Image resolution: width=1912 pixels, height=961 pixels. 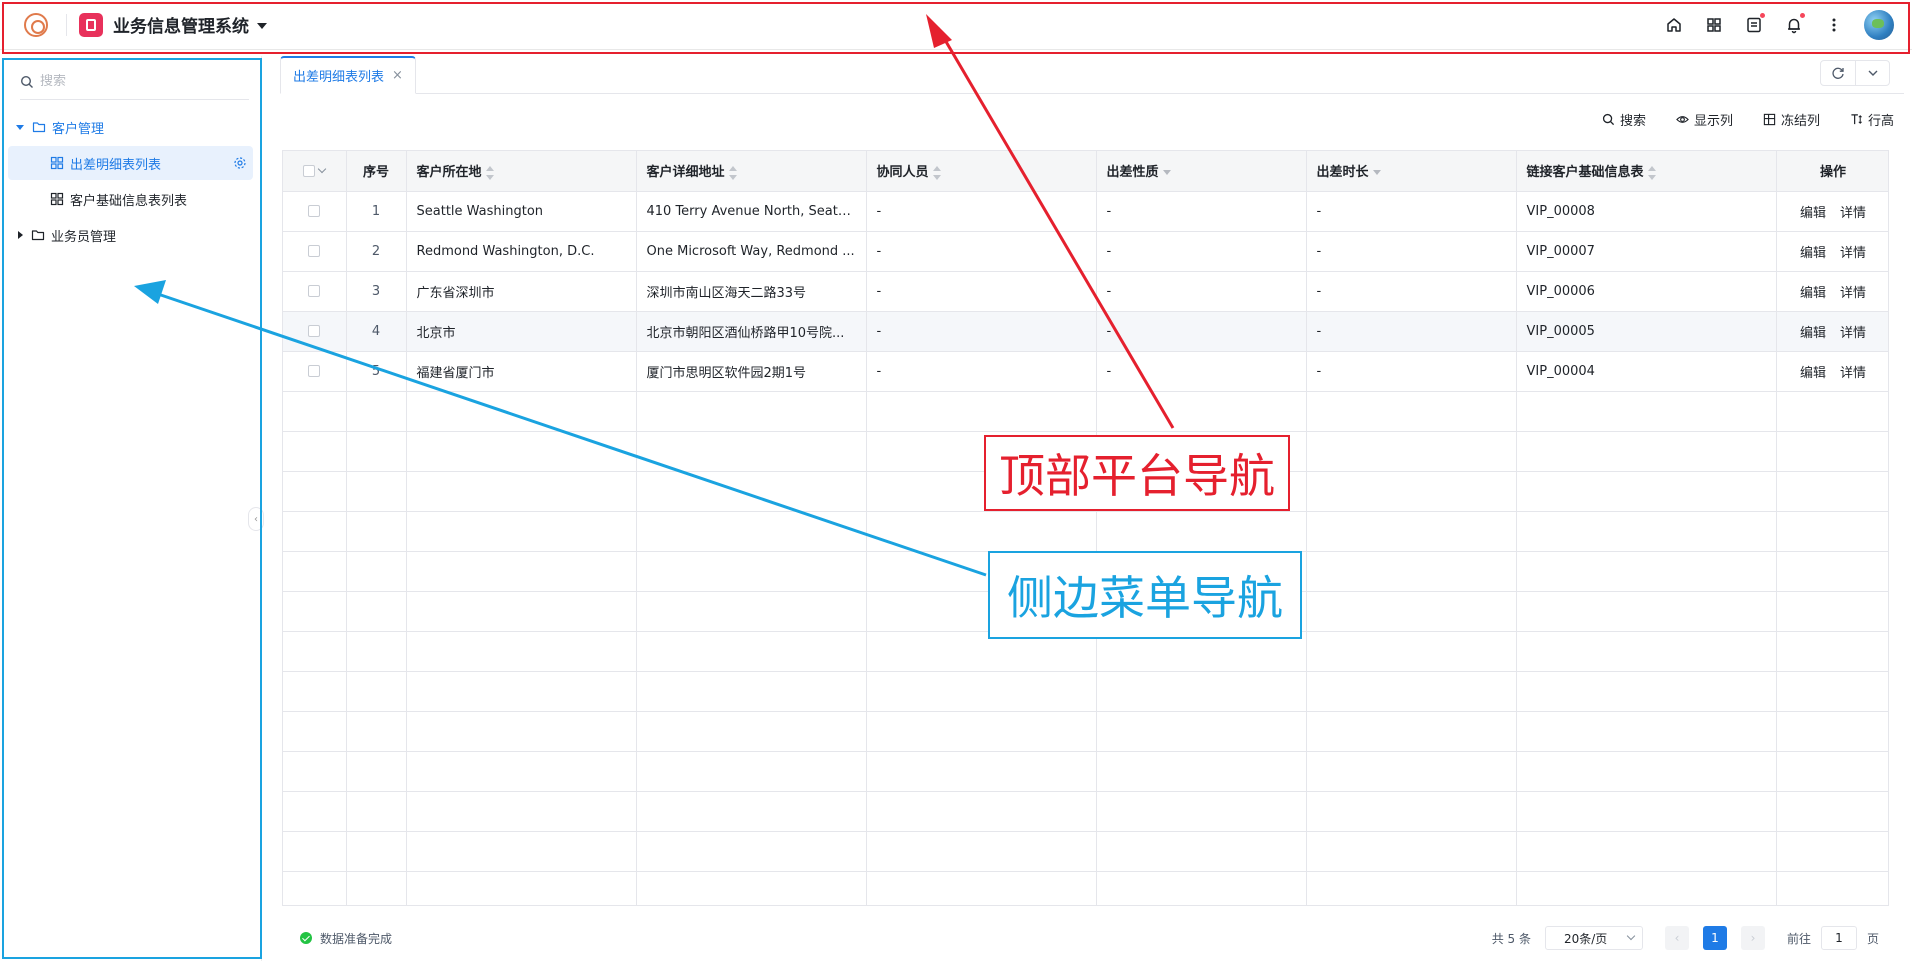 I want to click on side-menu: 客户管理 出差明细表列表 客户基础信息表列表 业务员管理, so click(x=131, y=508).